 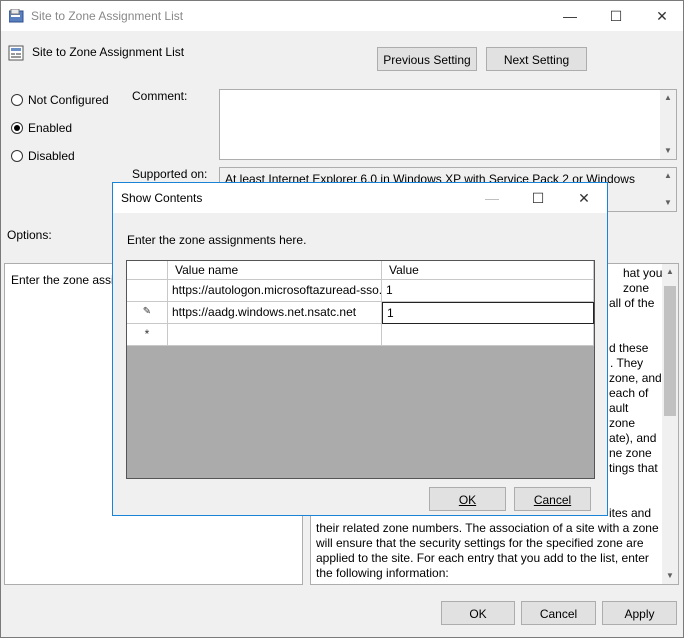 What do you see at coordinates (570, 16) in the screenshot?
I see `minimize-button: —` at bounding box center [570, 16].